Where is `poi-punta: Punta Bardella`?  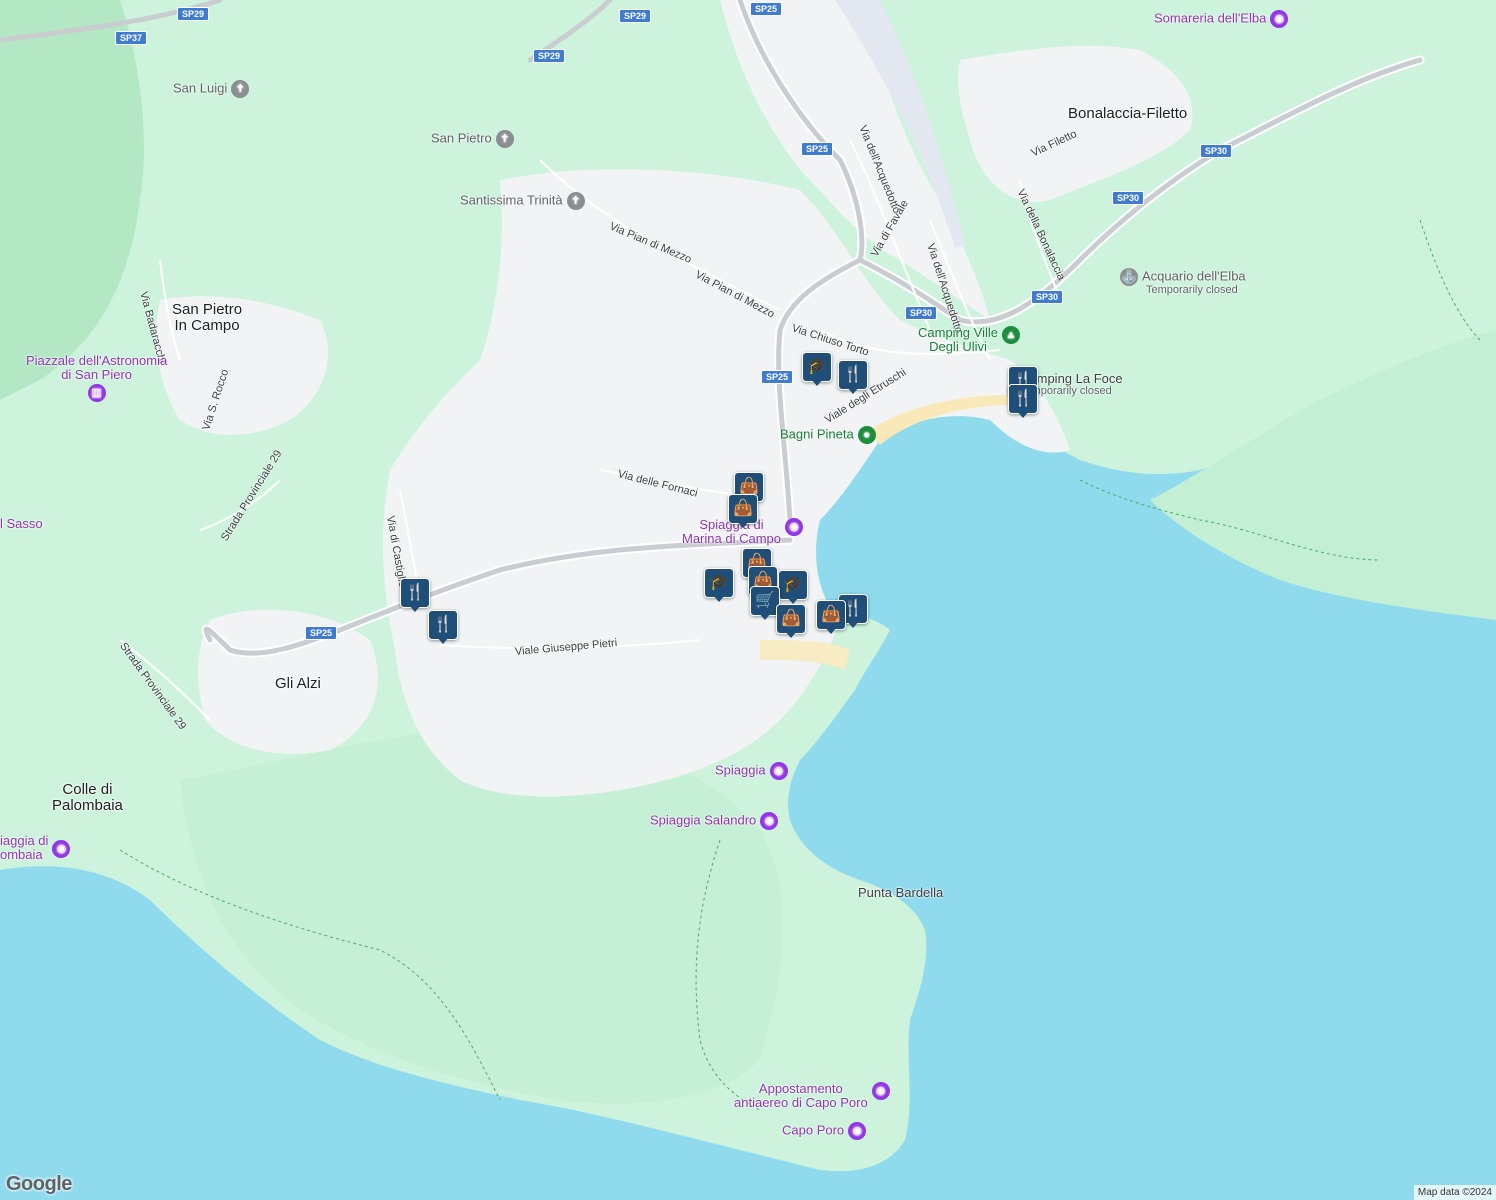
poi-punta: Punta Bardella is located at coordinates (900, 893).